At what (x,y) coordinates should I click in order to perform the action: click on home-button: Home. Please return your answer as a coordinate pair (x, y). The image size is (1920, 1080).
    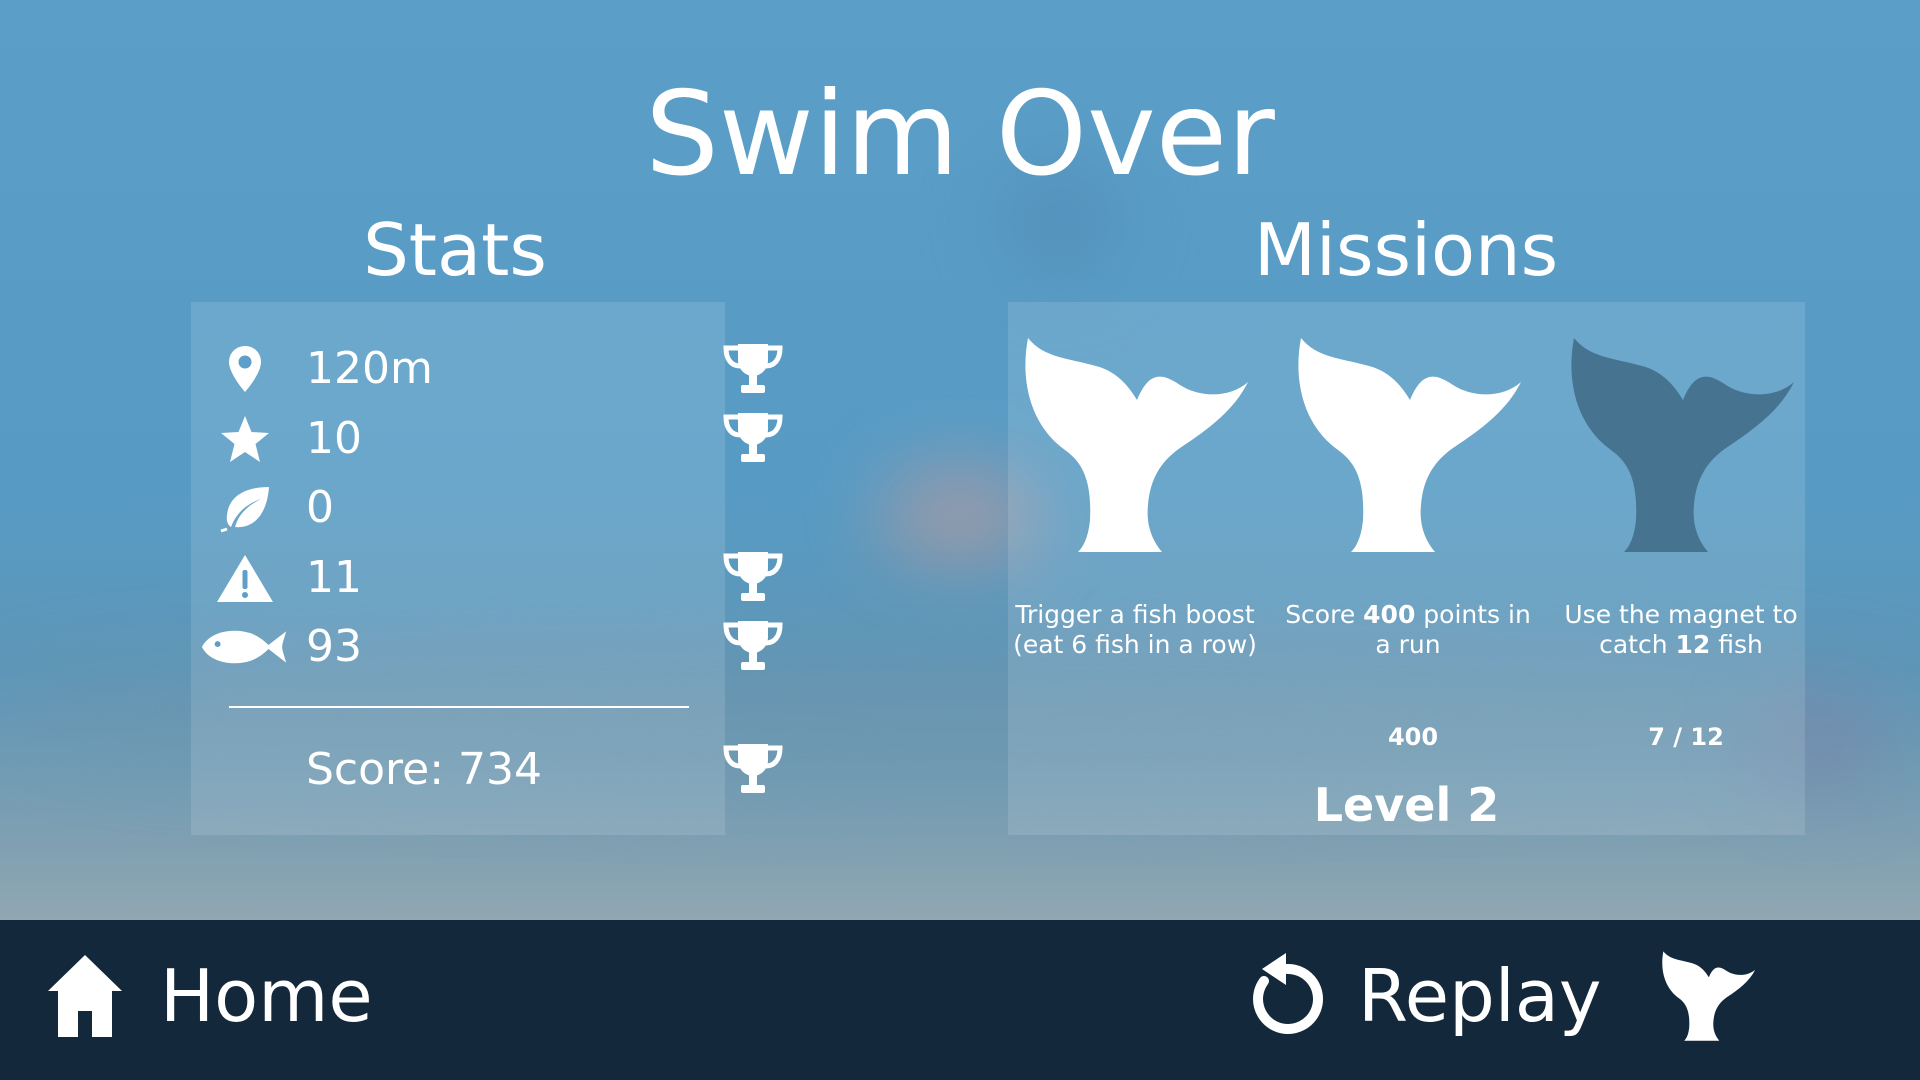
    Looking at the image, I should click on (209, 996).